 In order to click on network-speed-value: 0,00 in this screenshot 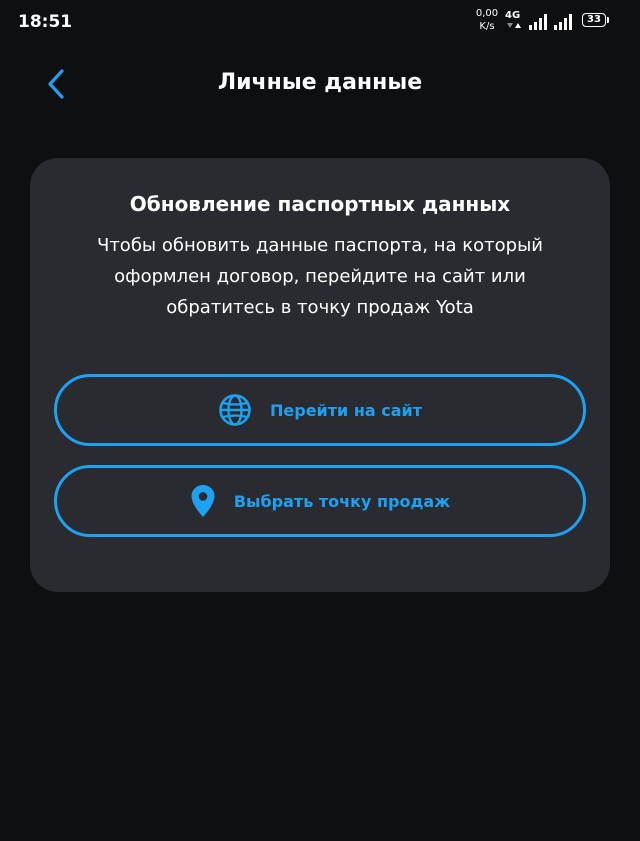, I will do `click(487, 13)`.